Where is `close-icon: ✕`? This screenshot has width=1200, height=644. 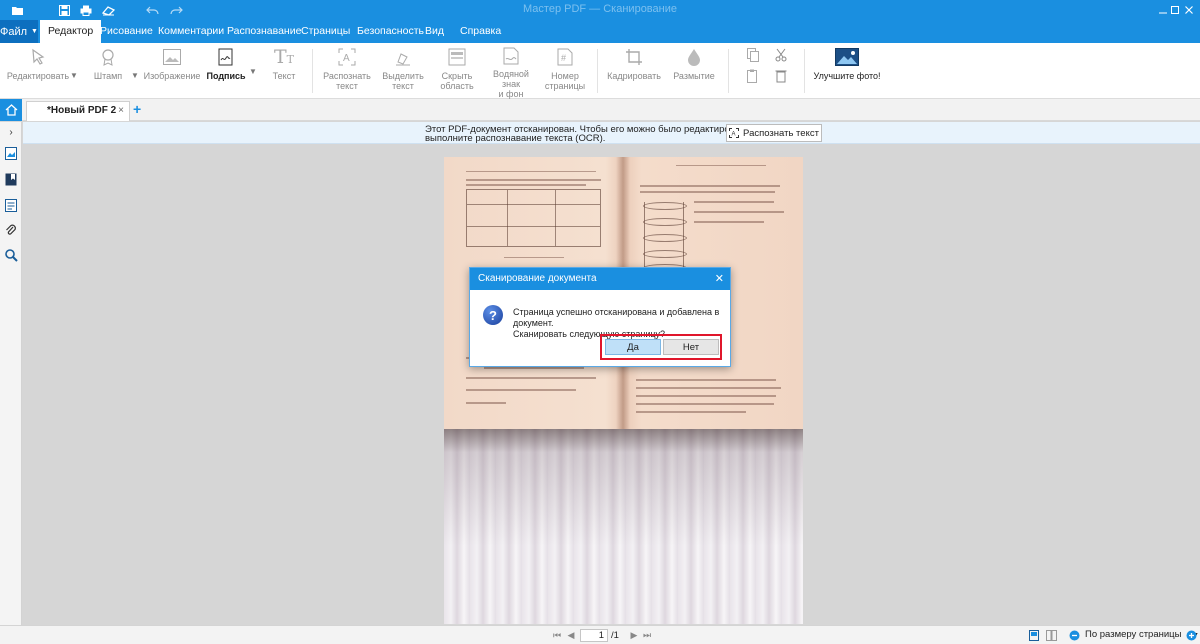
close-icon: ✕ is located at coordinates (719, 279).